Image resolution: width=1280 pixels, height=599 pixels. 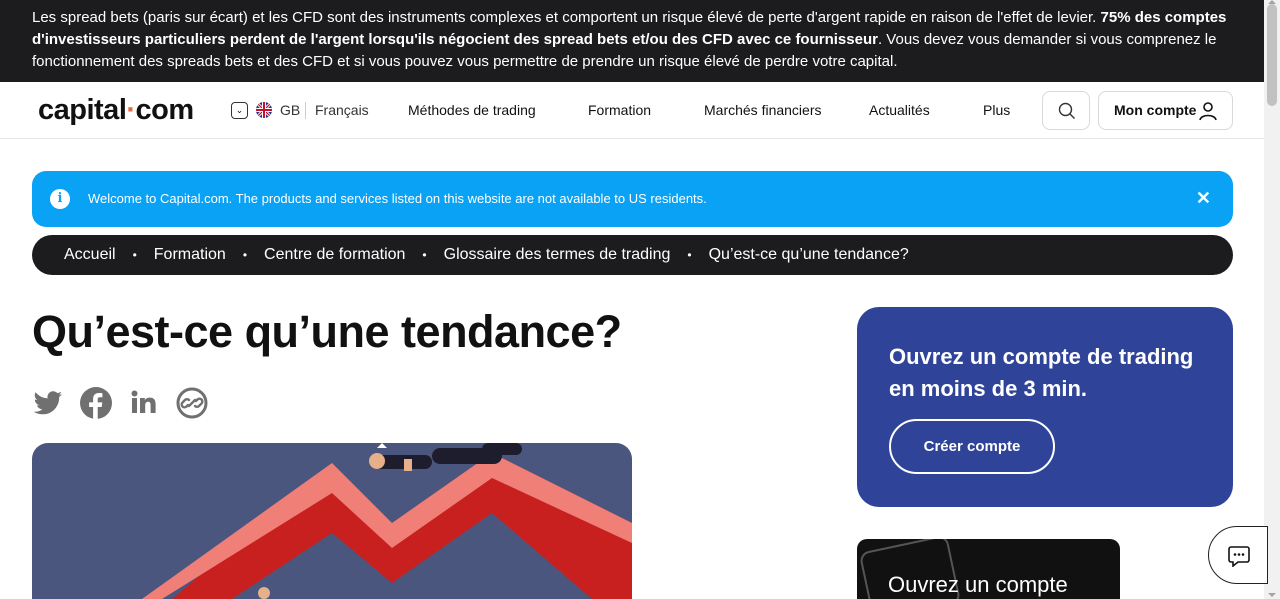 I want to click on breadcrumb-home: Accueil, so click(x=90, y=255).